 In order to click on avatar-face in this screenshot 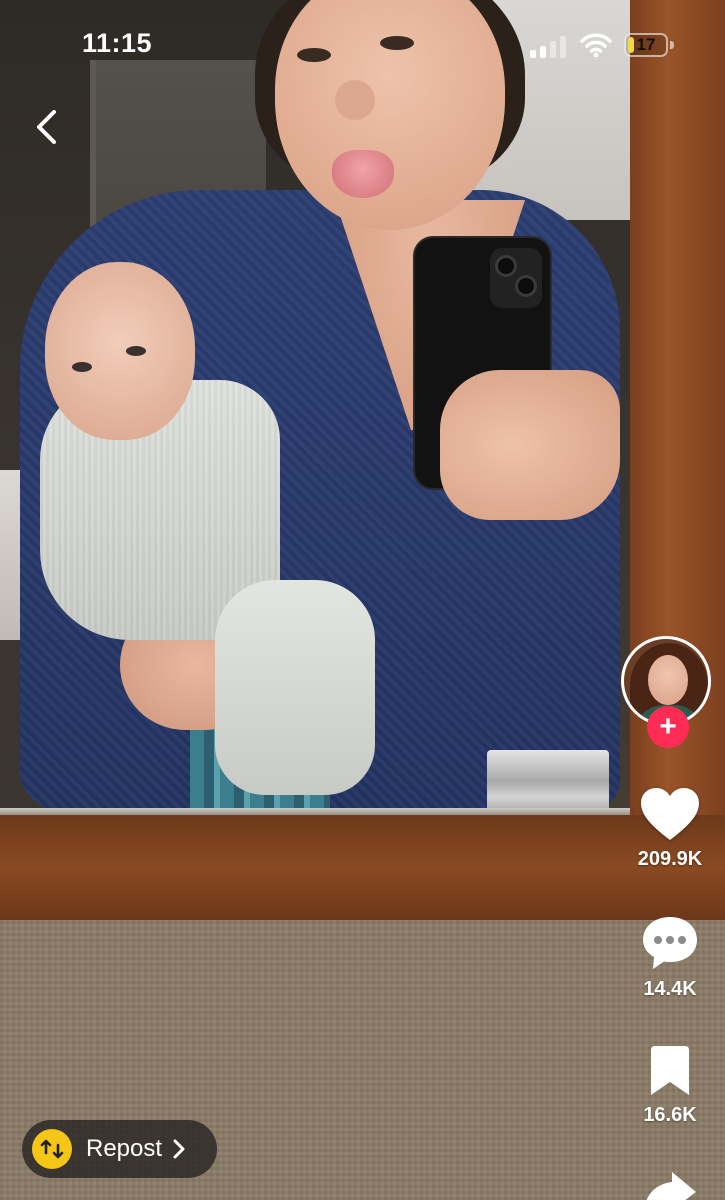, I will do `click(668, 680)`.